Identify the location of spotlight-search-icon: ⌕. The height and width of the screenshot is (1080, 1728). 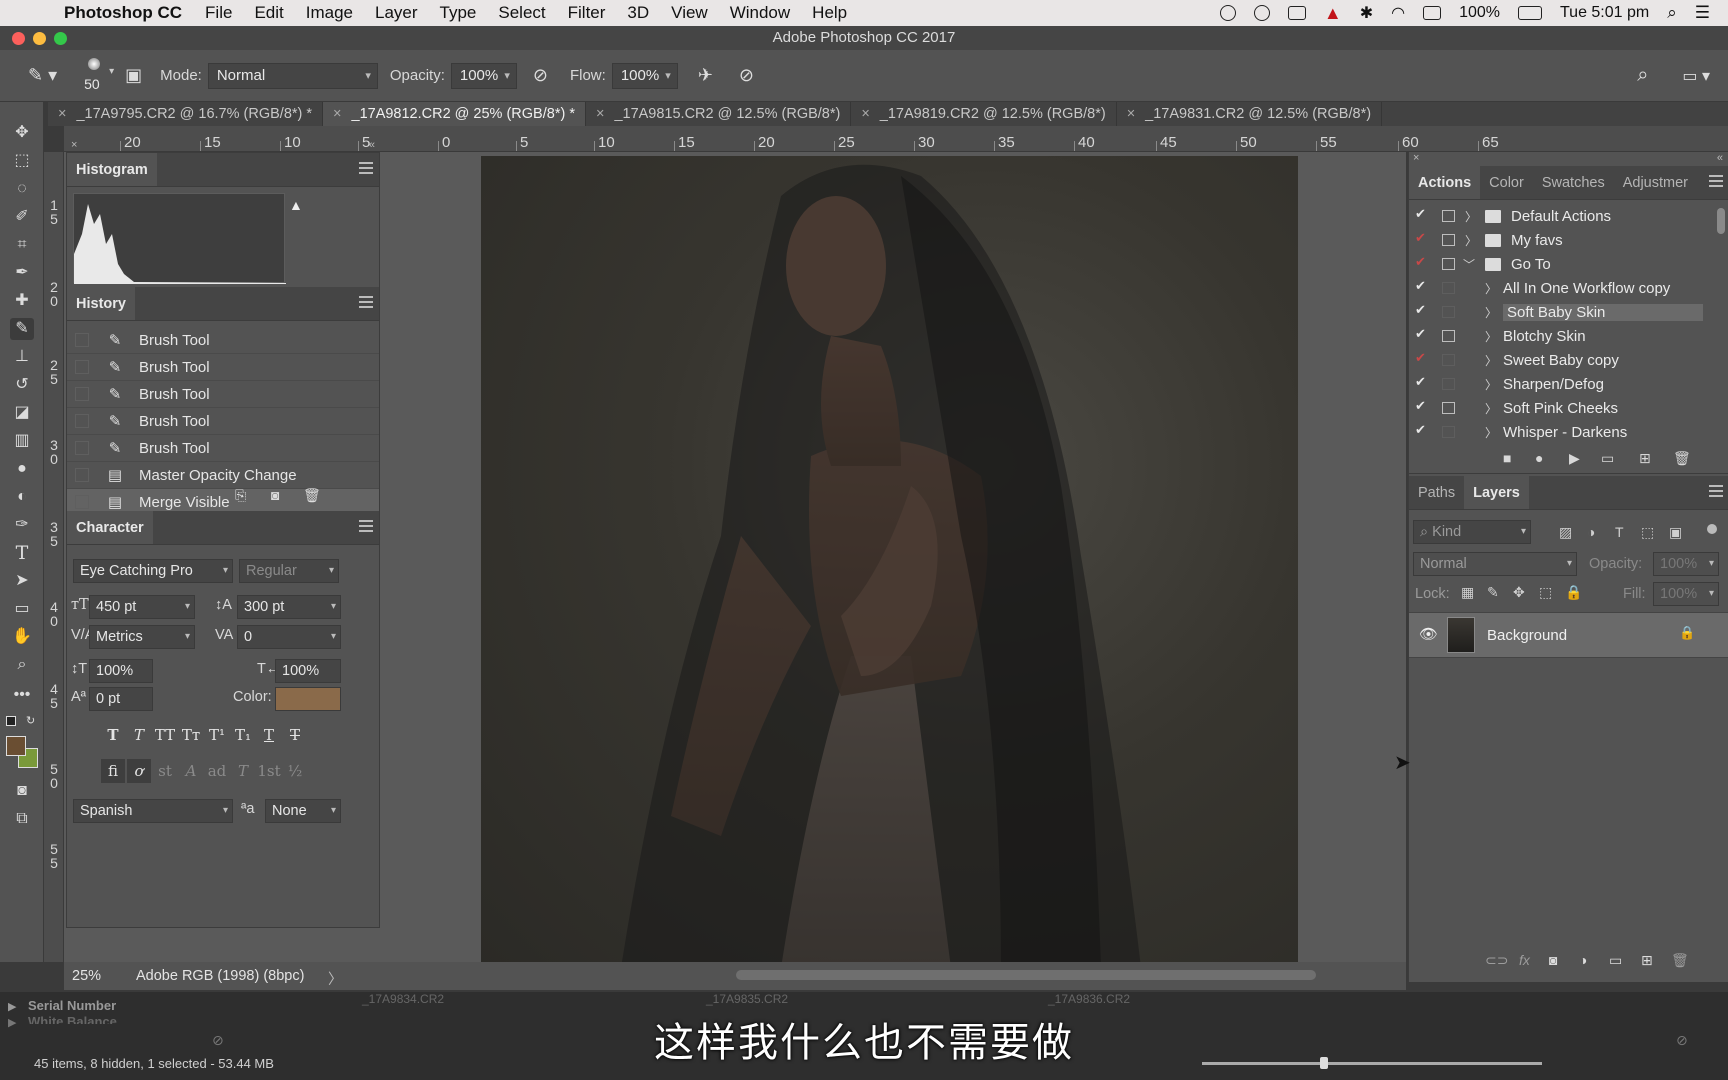
(1672, 13).